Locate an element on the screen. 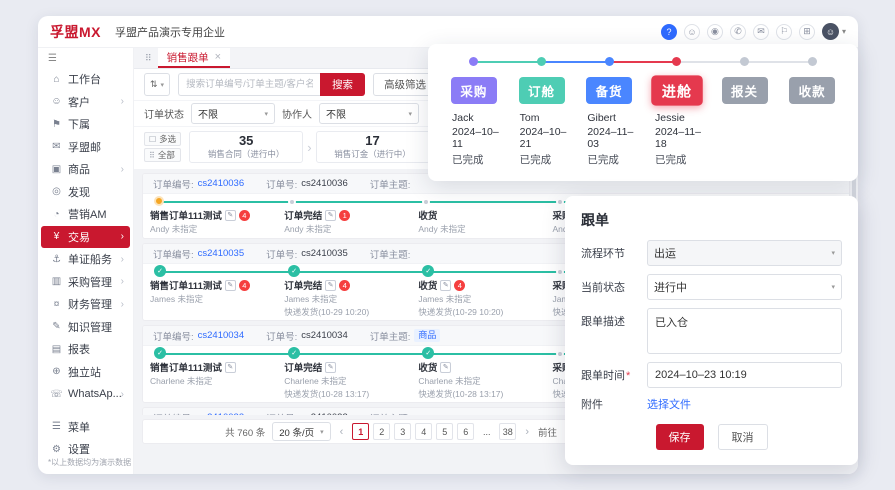  page-button-2: 2 is located at coordinates (382, 431).